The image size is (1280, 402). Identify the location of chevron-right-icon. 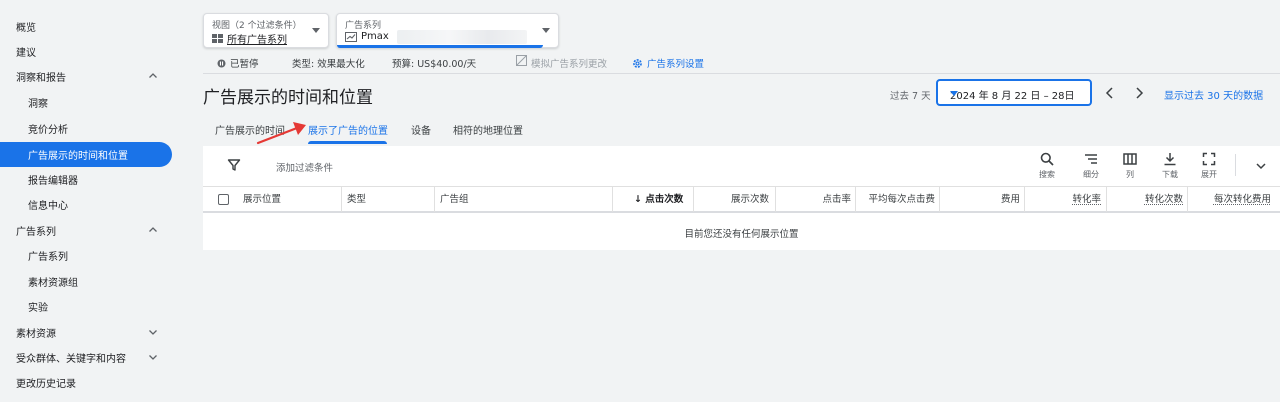
(1140, 93).